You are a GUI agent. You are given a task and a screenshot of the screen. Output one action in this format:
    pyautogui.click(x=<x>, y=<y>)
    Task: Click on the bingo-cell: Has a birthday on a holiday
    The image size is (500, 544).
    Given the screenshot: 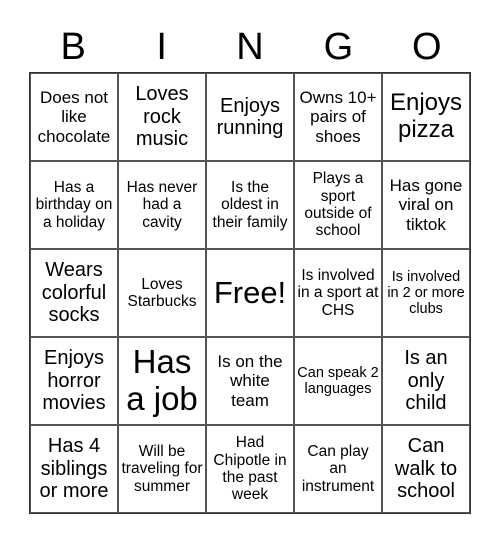 What is the action you would take?
    pyautogui.click(x=74, y=205)
    